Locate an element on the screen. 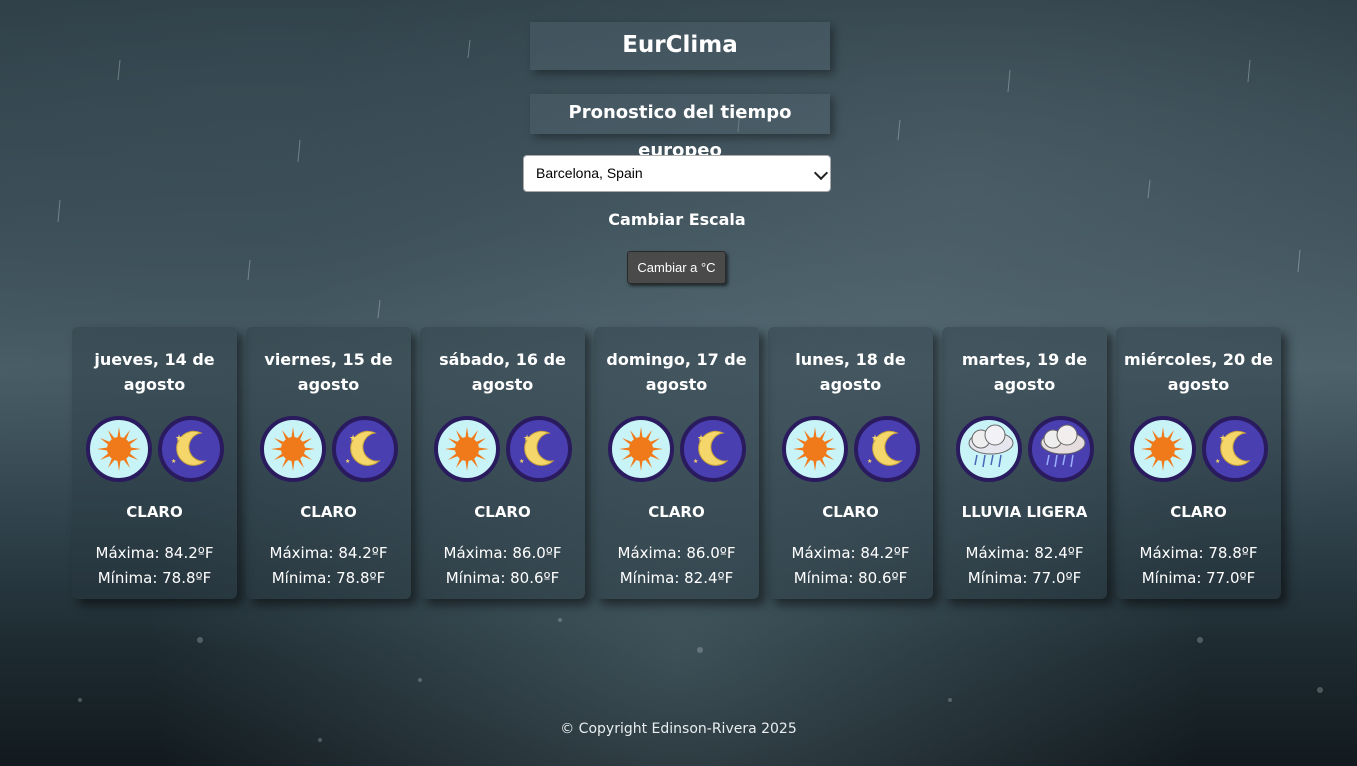  forecast-icons is located at coordinates (1024, 450).